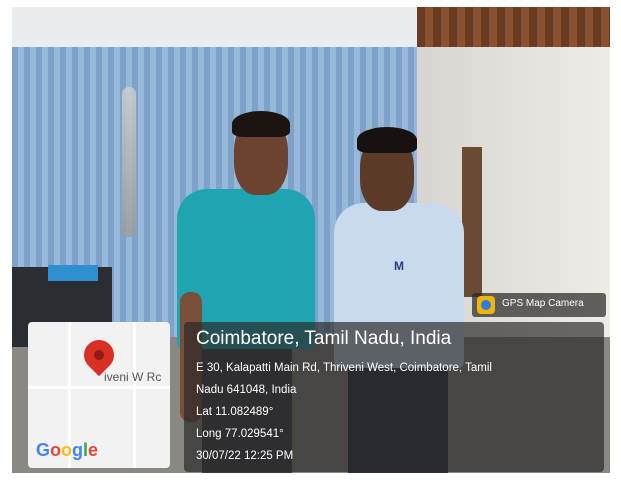  Describe the element at coordinates (240, 434) in the screenshot. I see `longitude: Long 77.029541°` at that location.